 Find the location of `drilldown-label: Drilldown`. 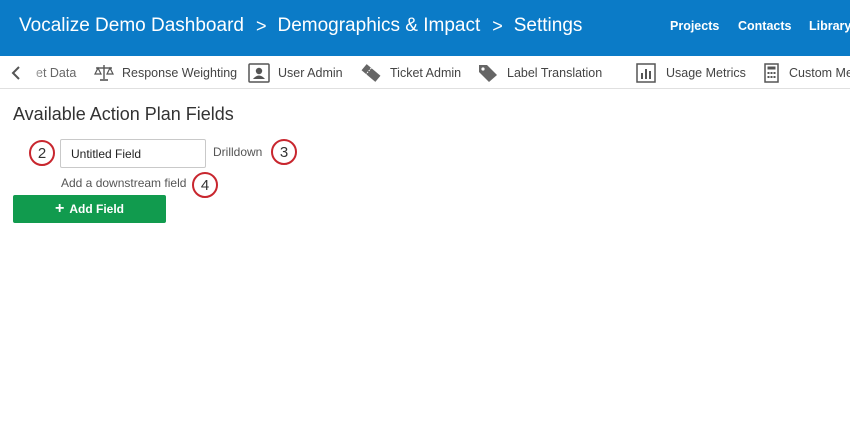

drilldown-label: Drilldown is located at coordinates (237, 152).